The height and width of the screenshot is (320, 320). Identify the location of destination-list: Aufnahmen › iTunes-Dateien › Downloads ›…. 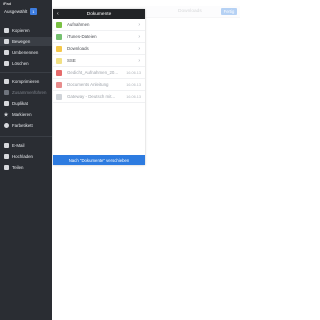
(99, 61).